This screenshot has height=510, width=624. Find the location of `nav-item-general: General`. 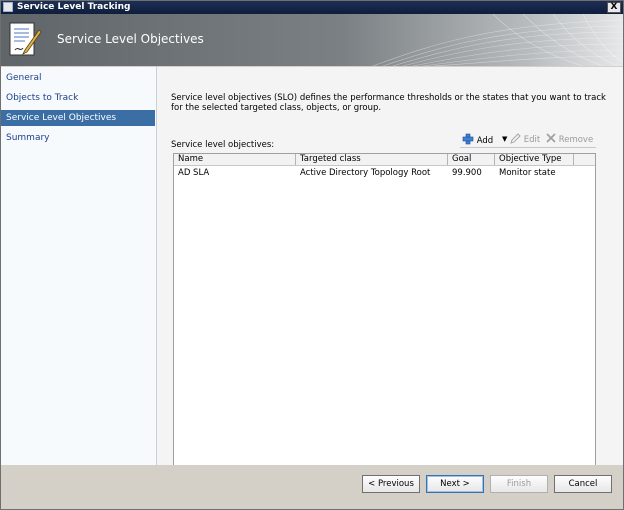

nav-item-general: General is located at coordinates (78, 78).